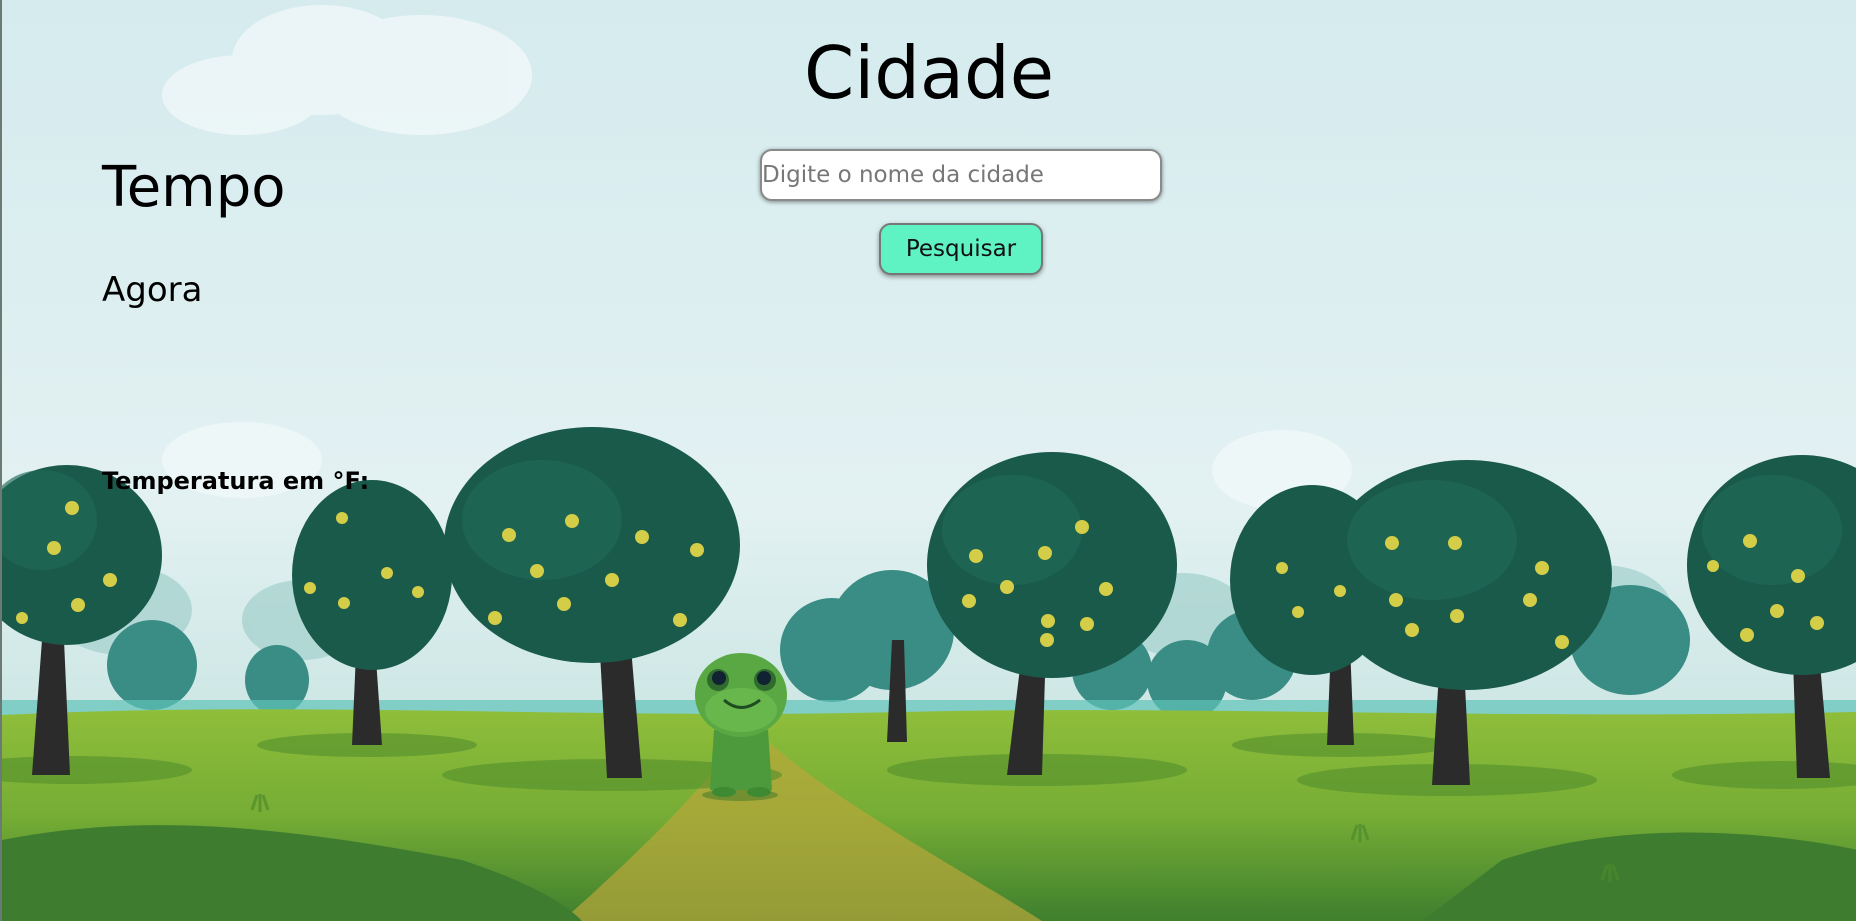 The width and height of the screenshot is (1856, 921). Describe the element at coordinates (929, 73) in the screenshot. I see `city-title: Cidade` at that location.